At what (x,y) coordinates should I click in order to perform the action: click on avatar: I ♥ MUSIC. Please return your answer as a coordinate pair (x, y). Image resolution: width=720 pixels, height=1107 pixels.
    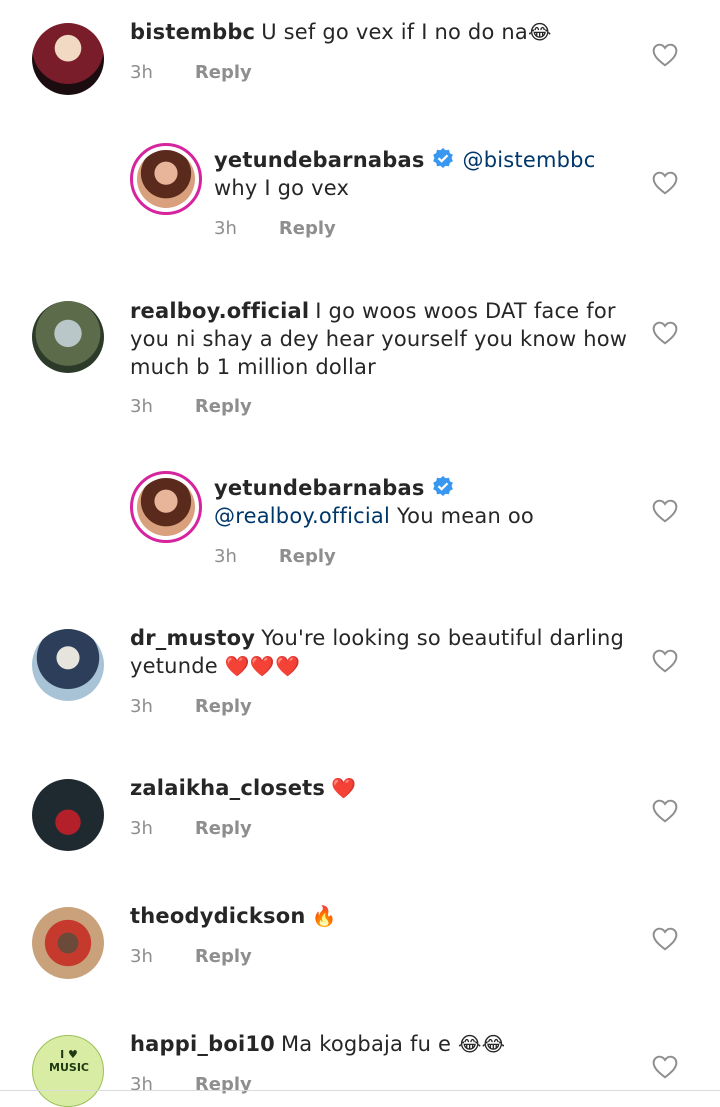
    Looking at the image, I should click on (68, 1071).